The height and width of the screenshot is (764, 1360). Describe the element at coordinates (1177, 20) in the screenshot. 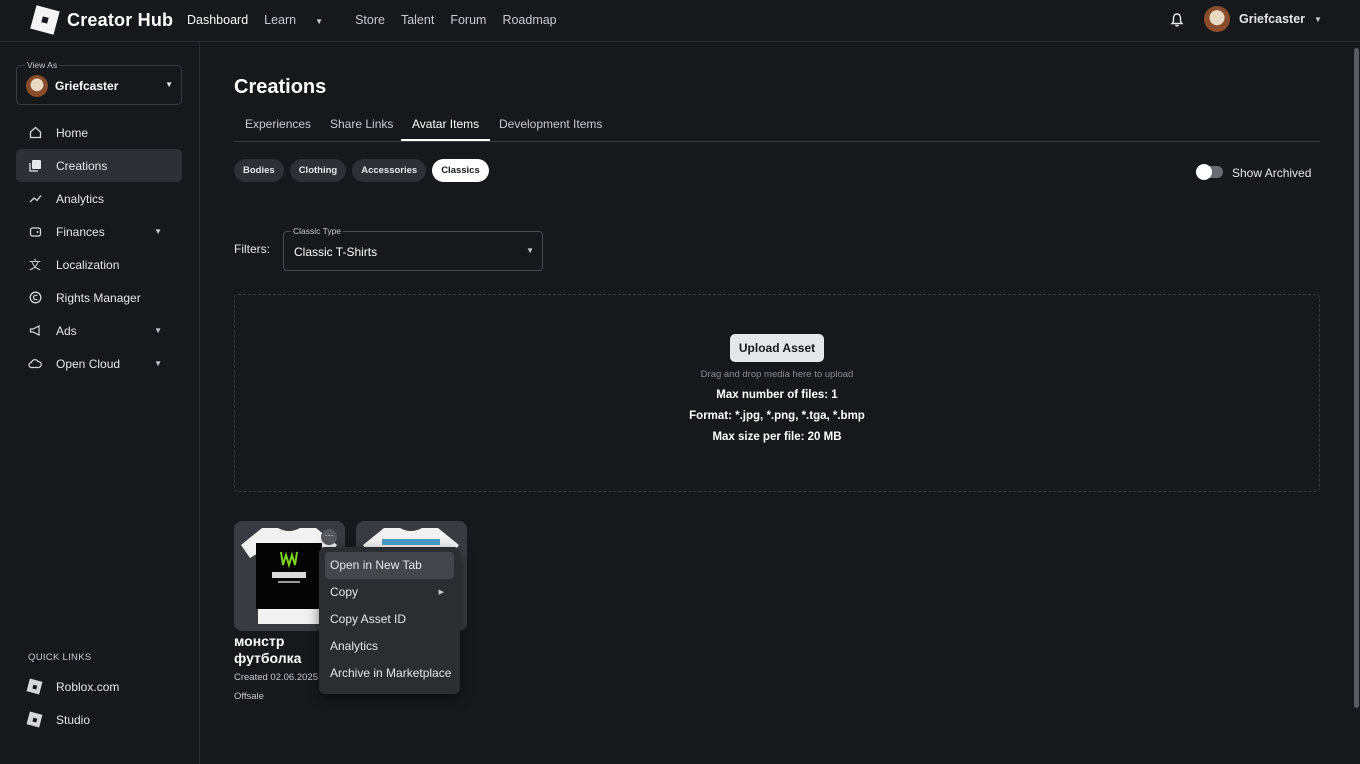

I see `notification-bell-icon` at that location.